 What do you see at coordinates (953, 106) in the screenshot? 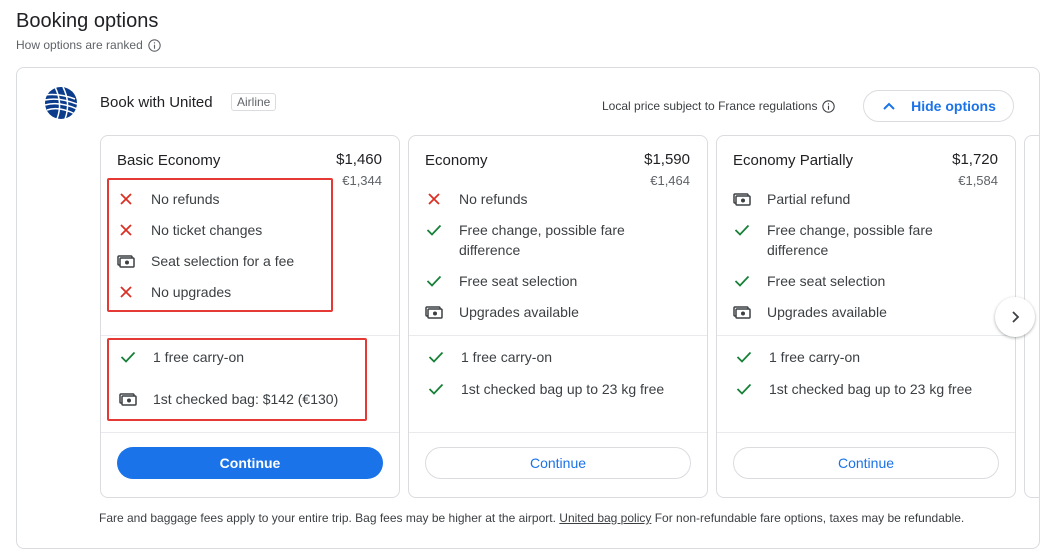
I see `hide-options-label: Hide options` at bounding box center [953, 106].